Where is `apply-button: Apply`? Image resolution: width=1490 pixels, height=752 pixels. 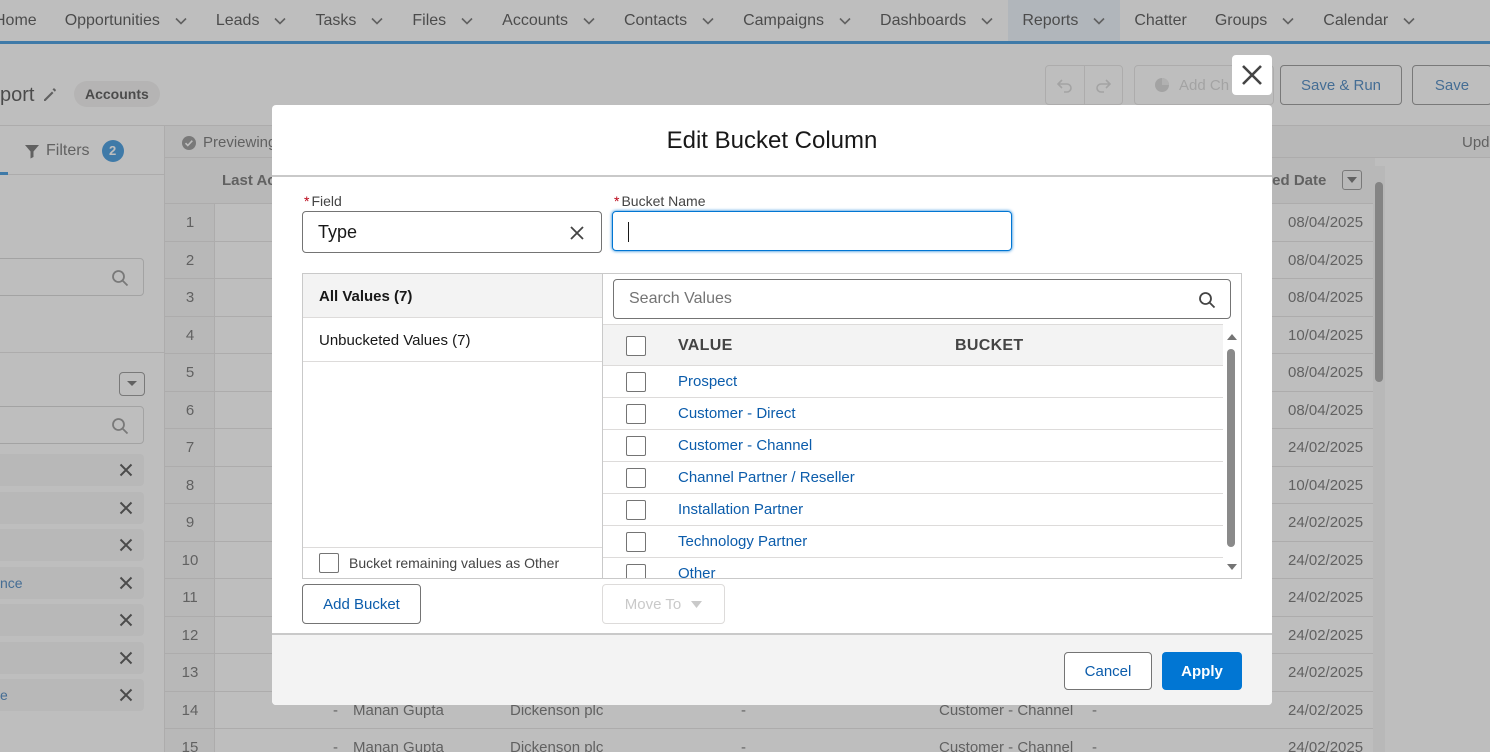 apply-button: Apply is located at coordinates (1202, 671).